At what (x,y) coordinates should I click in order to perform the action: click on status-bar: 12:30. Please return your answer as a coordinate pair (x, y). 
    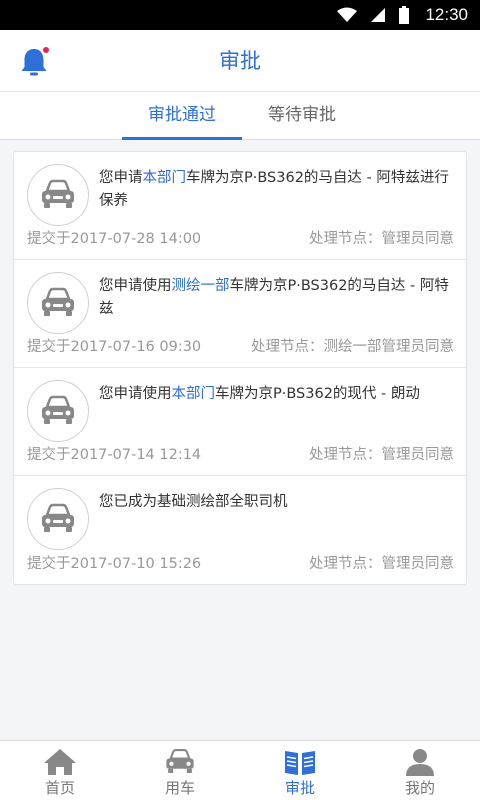
    Looking at the image, I should click on (240, 15).